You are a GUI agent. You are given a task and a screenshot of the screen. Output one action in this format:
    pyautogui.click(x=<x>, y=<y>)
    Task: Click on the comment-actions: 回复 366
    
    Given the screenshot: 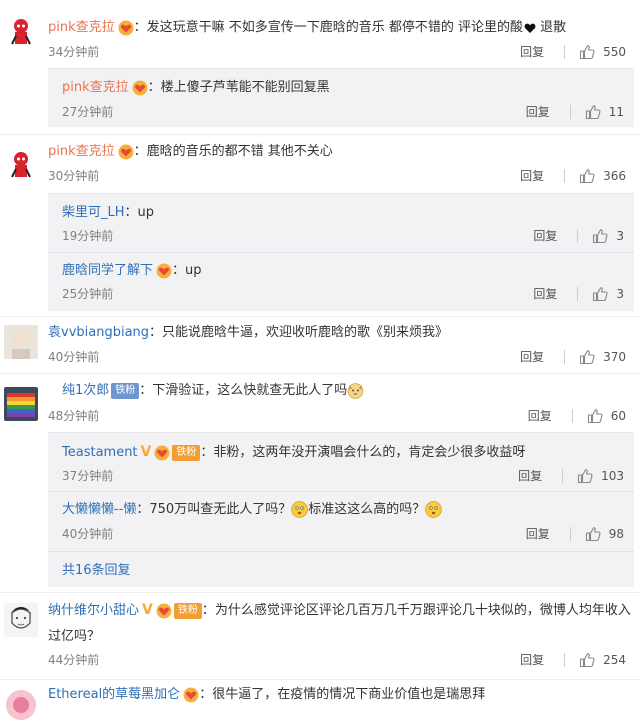 What is the action you would take?
    pyautogui.click(x=573, y=176)
    